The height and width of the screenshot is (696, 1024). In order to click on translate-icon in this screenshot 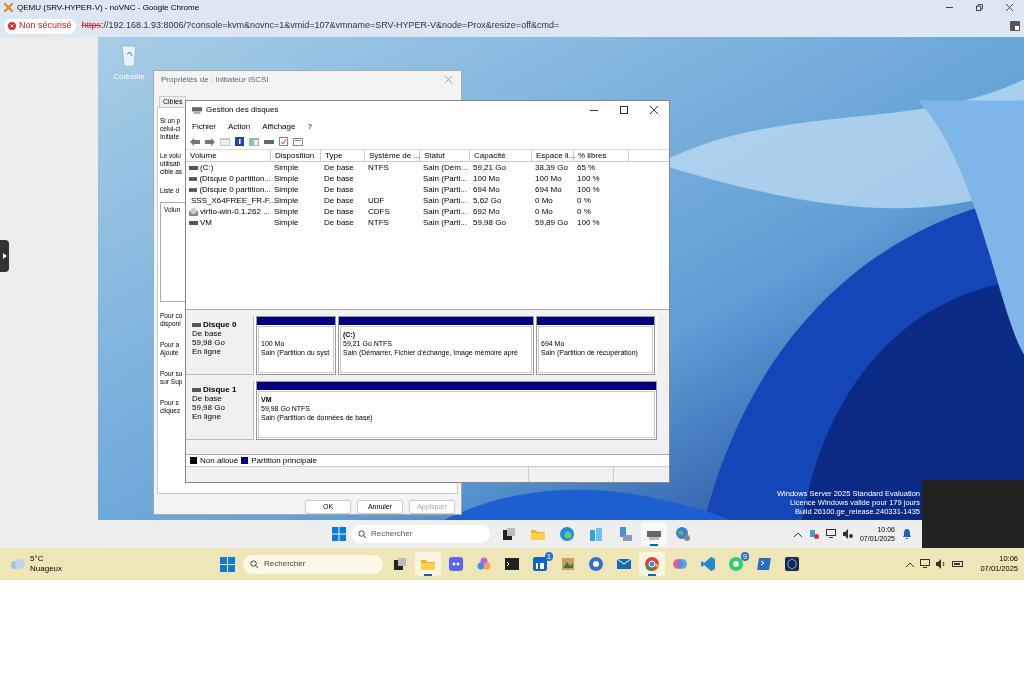, I will do `click(1015, 26)`.